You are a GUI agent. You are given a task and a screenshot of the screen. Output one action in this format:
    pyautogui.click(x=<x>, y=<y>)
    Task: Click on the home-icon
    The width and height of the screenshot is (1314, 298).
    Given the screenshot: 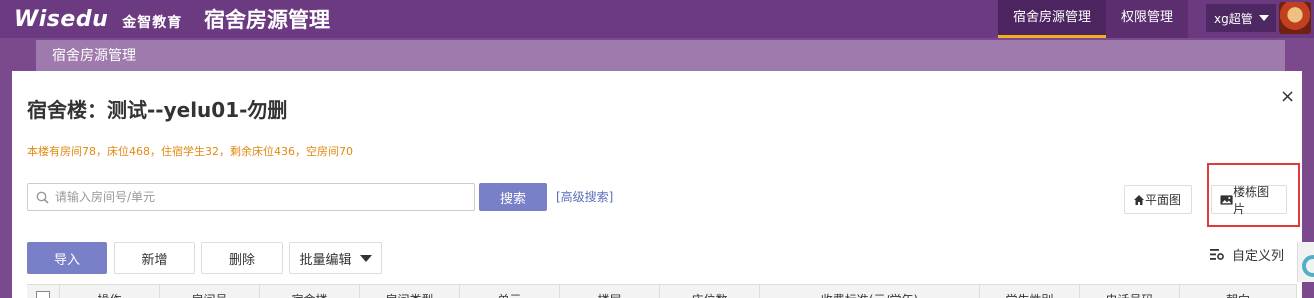 What is the action you would take?
    pyautogui.click(x=1139, y=199)
    